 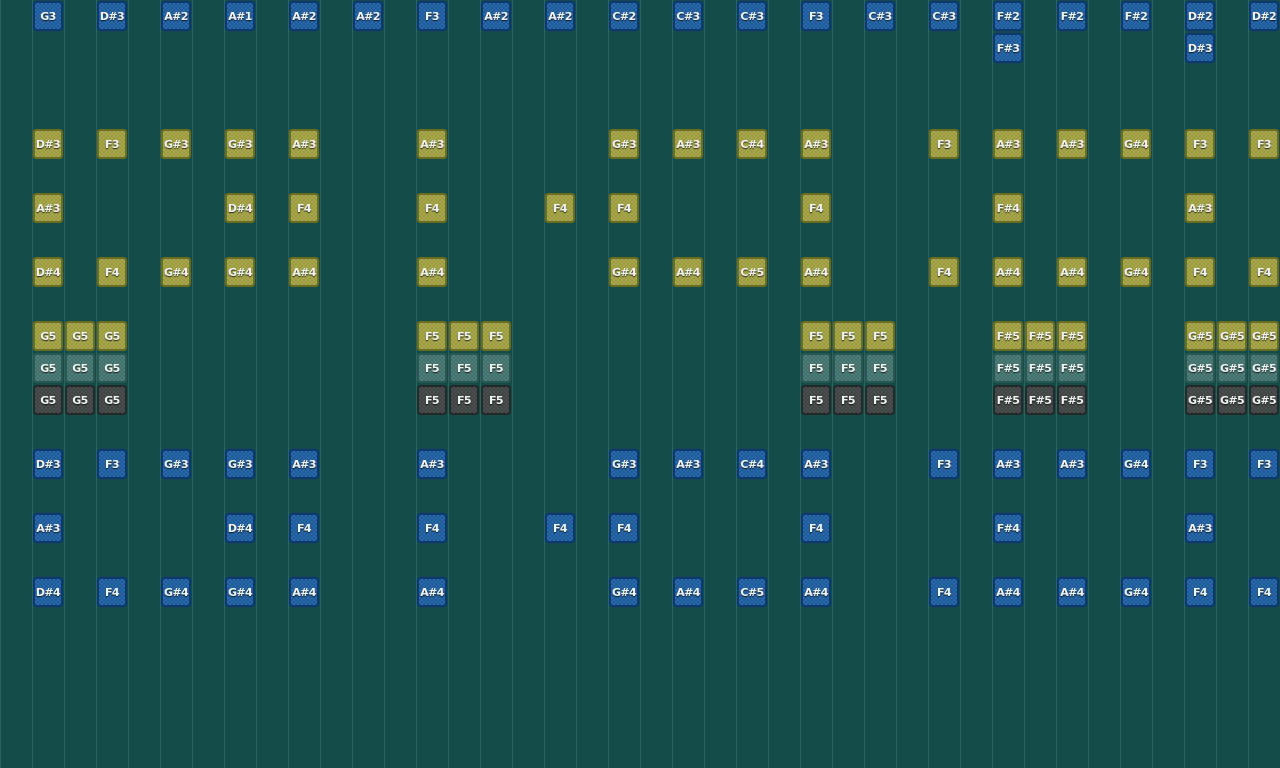 What do you see at coordinates (48, 16) in the screenshot?
I see `note-cell: G3` at bounding box center [48, 16].